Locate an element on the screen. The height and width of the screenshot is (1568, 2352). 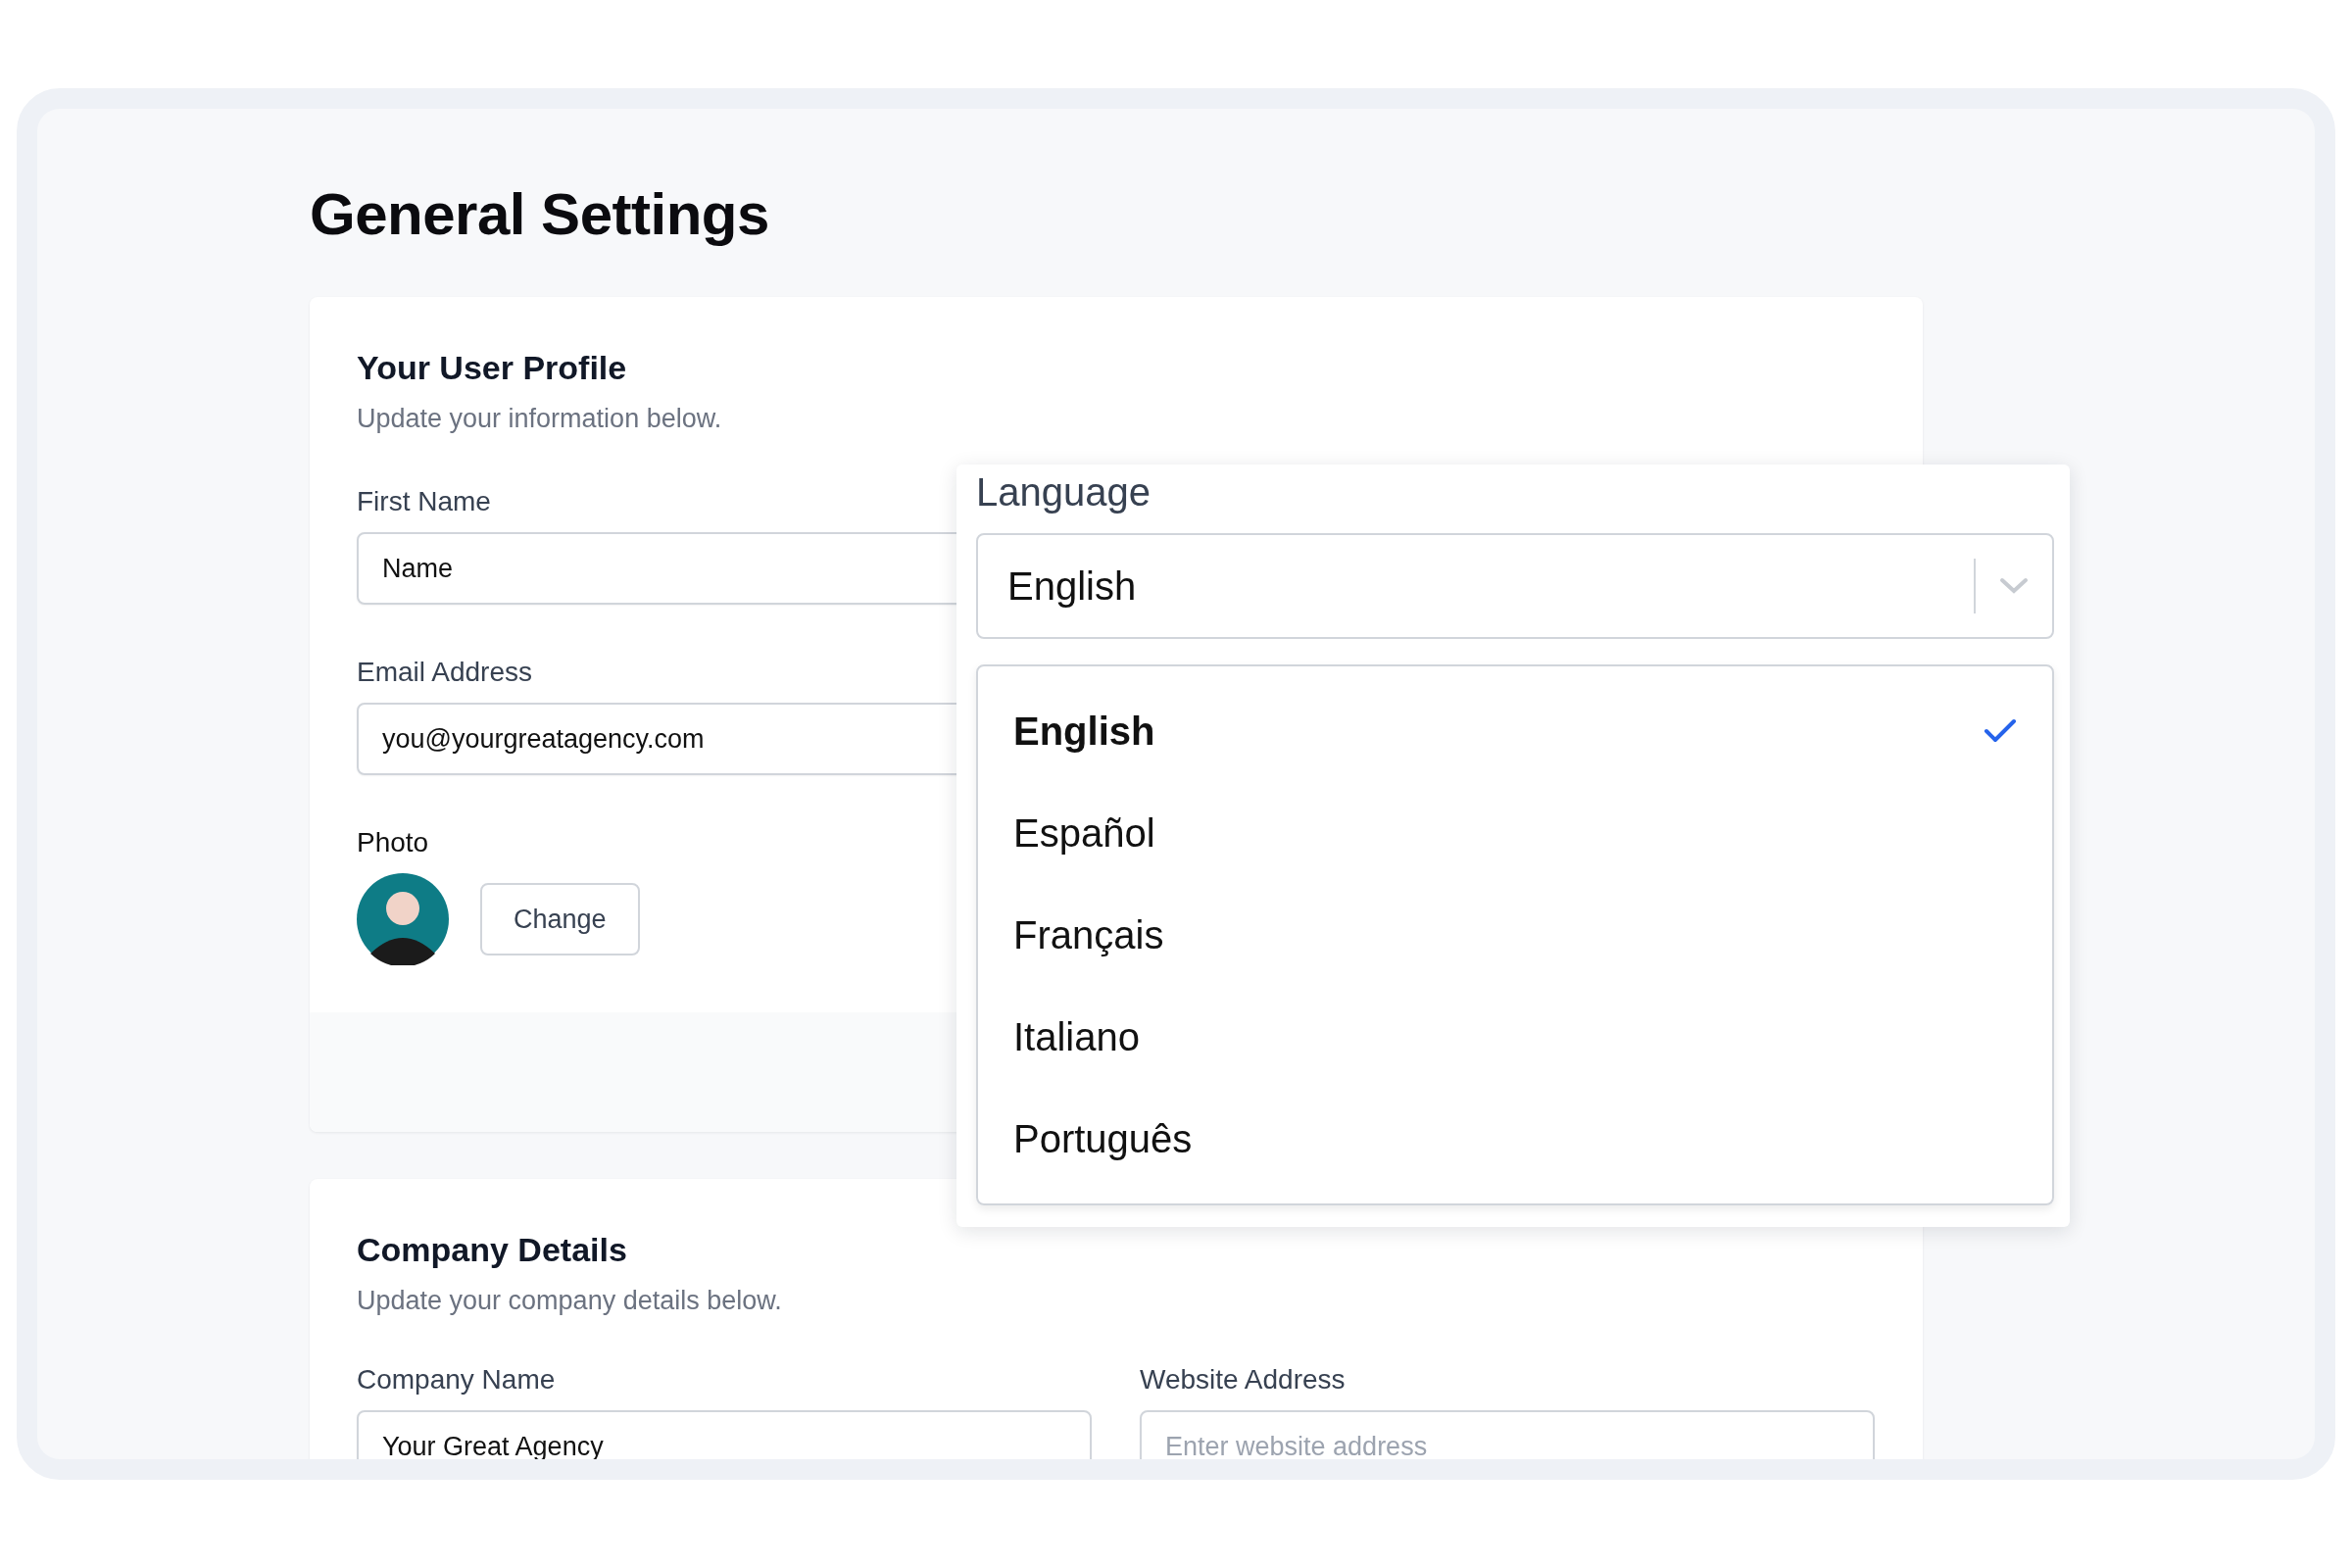
field-label: Website Address is located at coordinates (1243, 1379).